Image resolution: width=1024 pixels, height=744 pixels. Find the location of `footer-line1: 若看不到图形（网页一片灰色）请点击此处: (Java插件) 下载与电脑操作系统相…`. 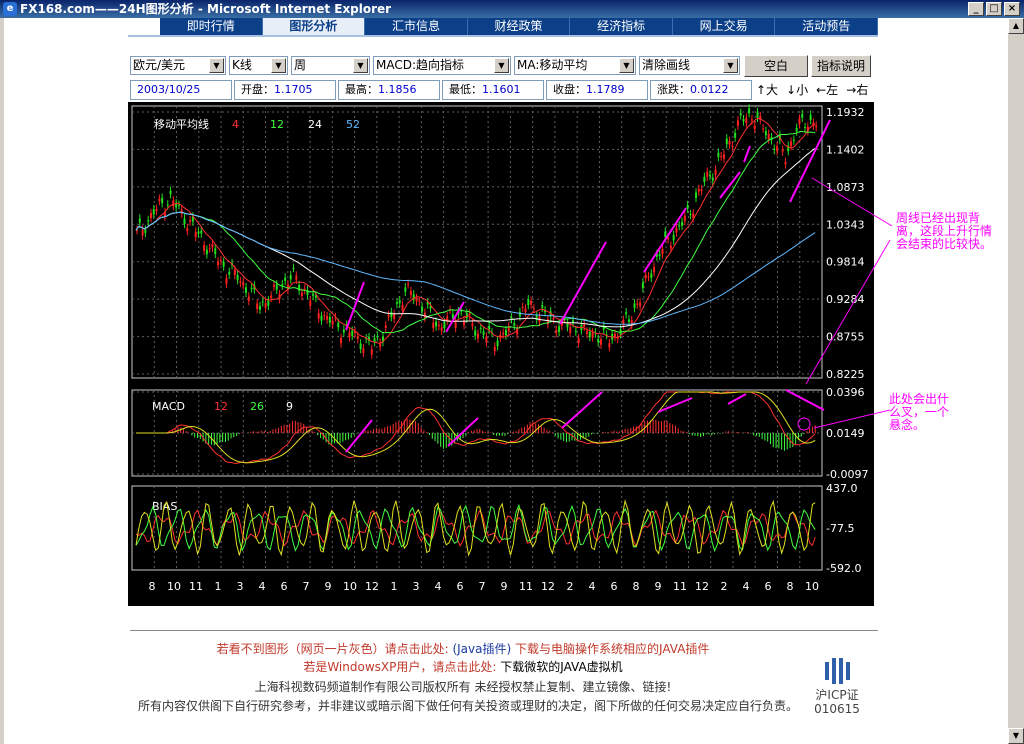

footer-line1: 若看不到图形（网页一片灰色）请点击此处: (Java插件) 下载与电脑操作系统相… is located at coordinates (463, 649).